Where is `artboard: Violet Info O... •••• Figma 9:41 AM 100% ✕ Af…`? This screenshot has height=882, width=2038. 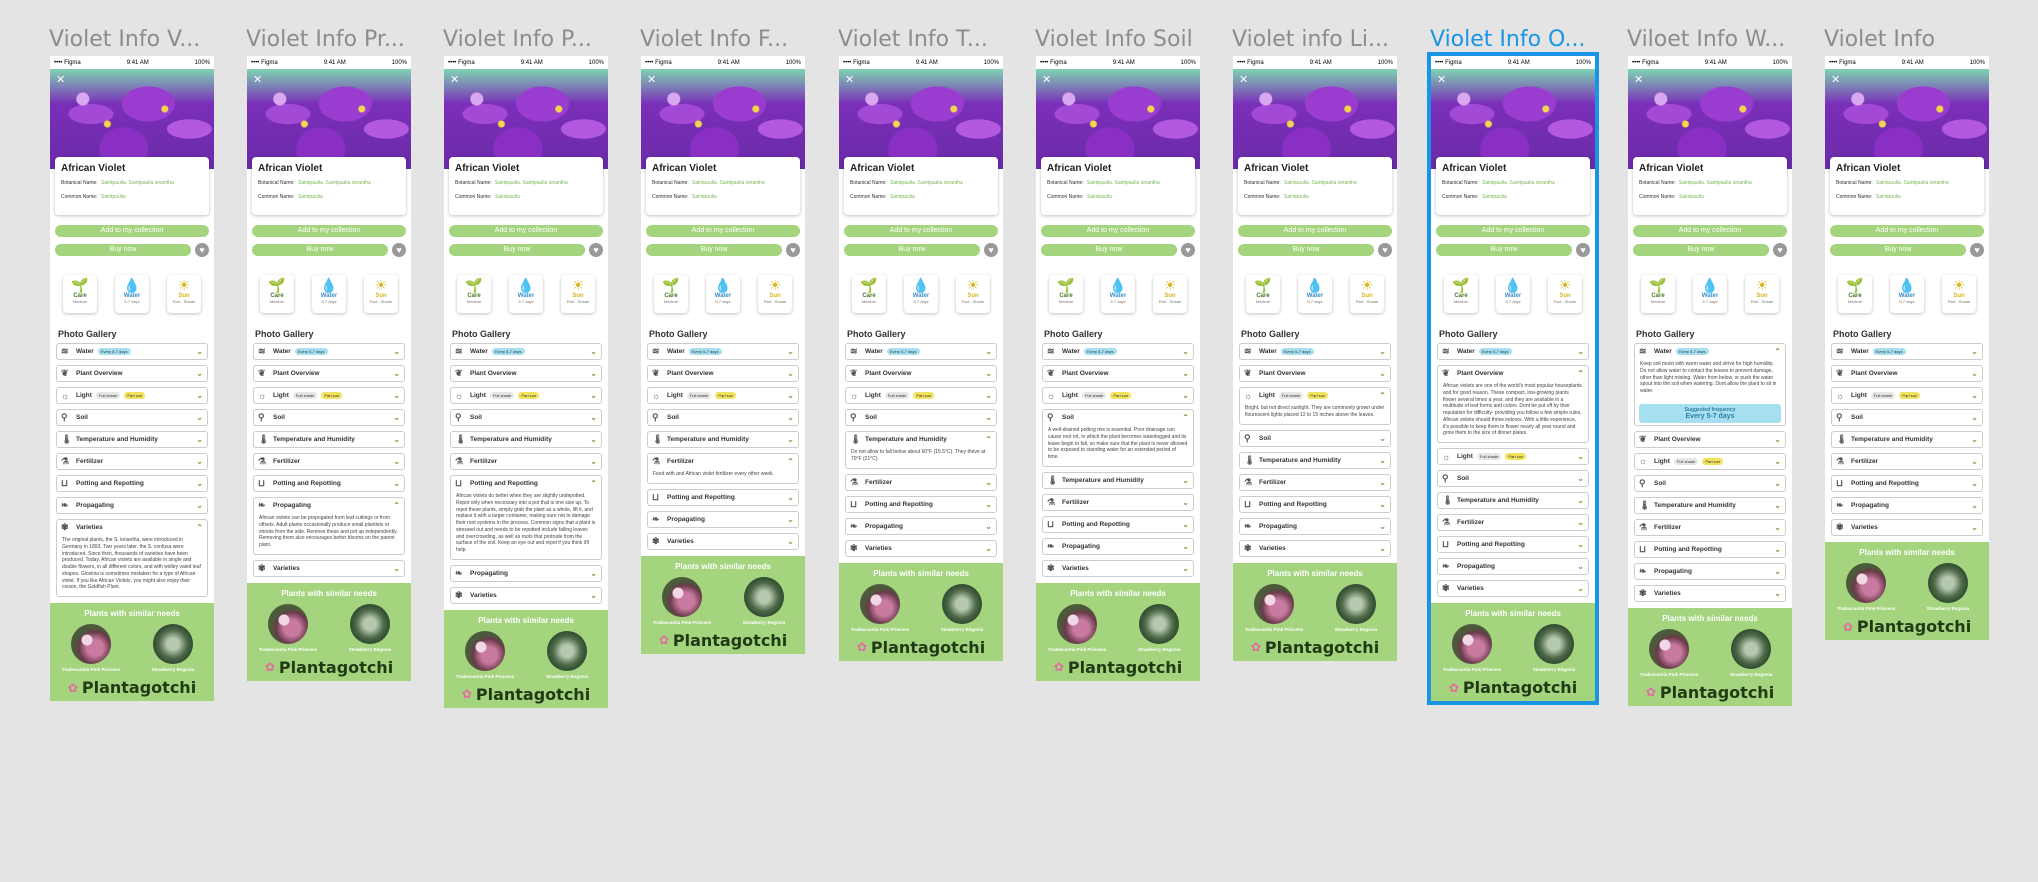 artboard: Violet Info O... •••• Figma 9:41 AM 100% ✕ Af… is located at coordinates (1513, 365).